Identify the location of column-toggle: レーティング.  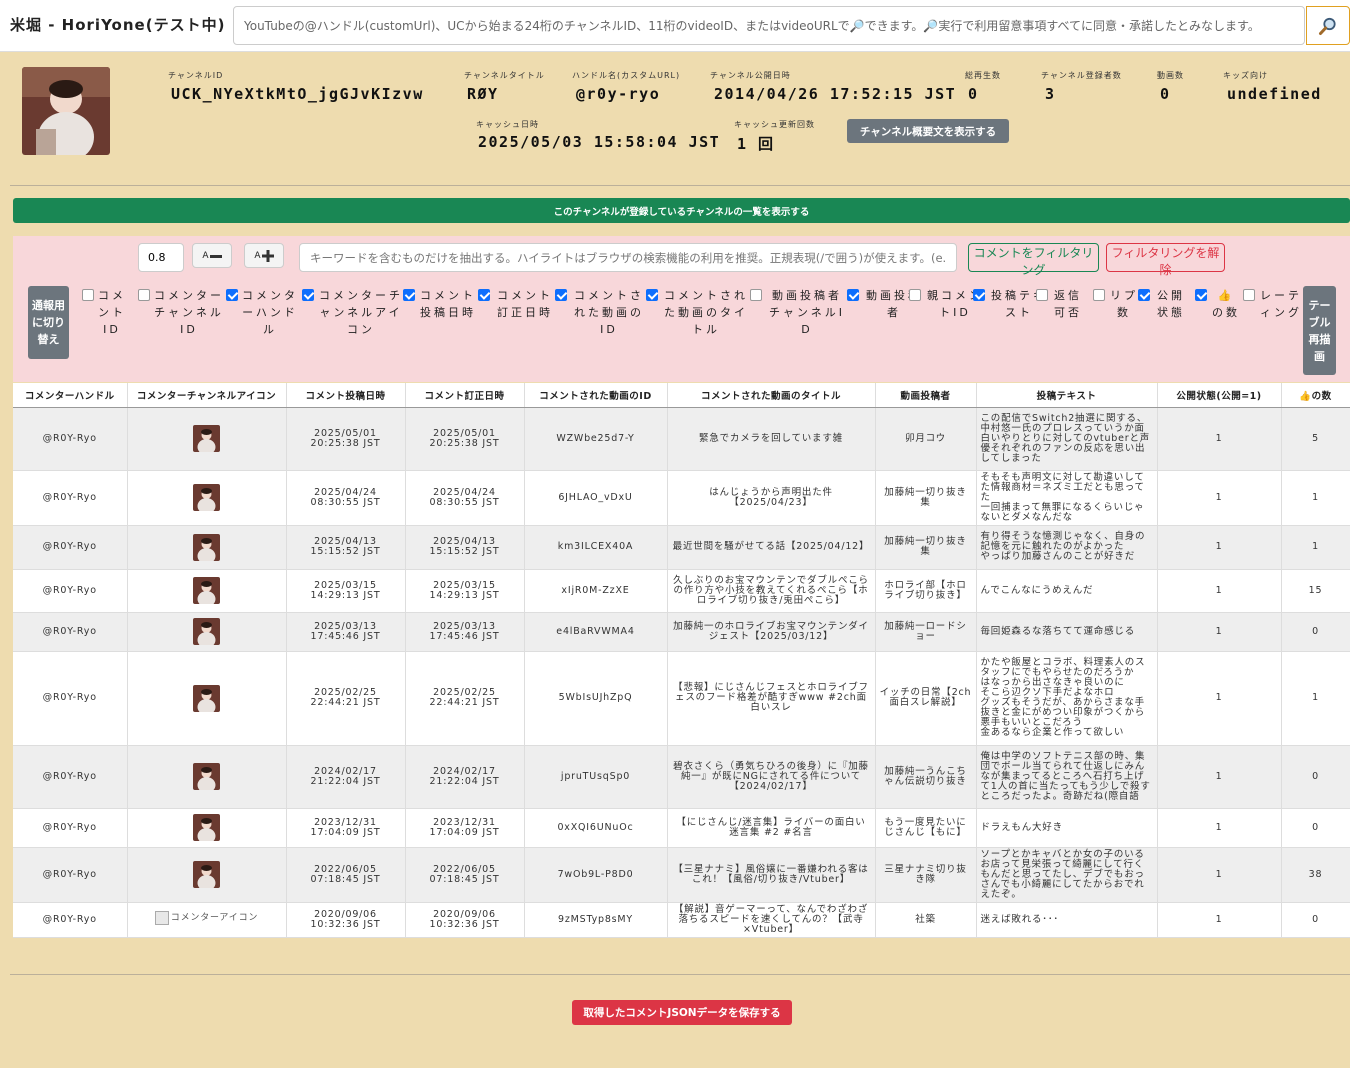
(1274, 322).